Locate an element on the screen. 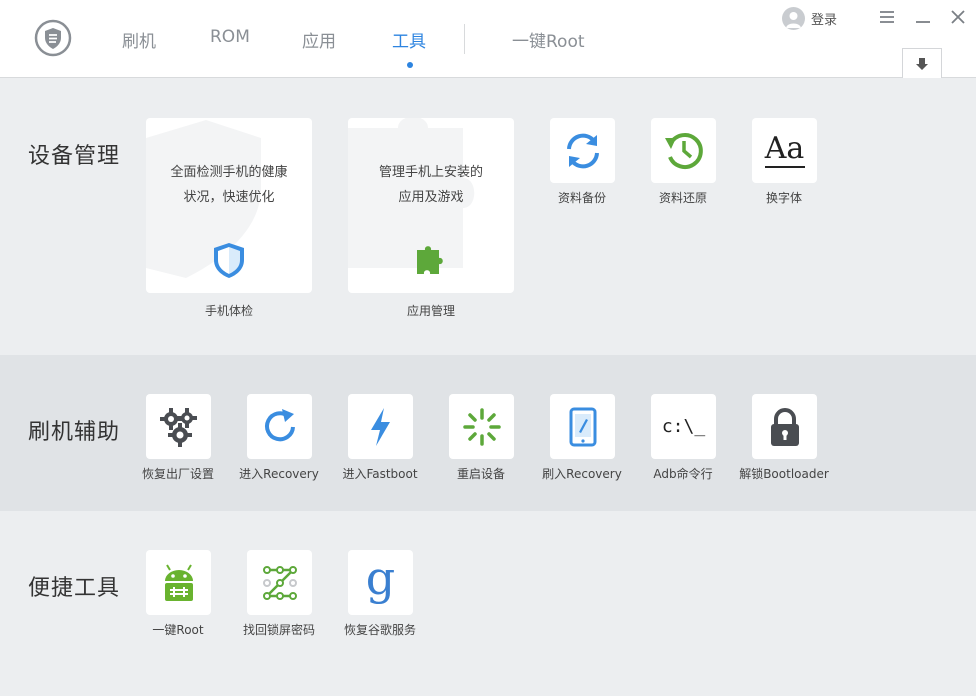 This screenshot has height=696, width=976. nav-divider is located at coordinates (464, 39).